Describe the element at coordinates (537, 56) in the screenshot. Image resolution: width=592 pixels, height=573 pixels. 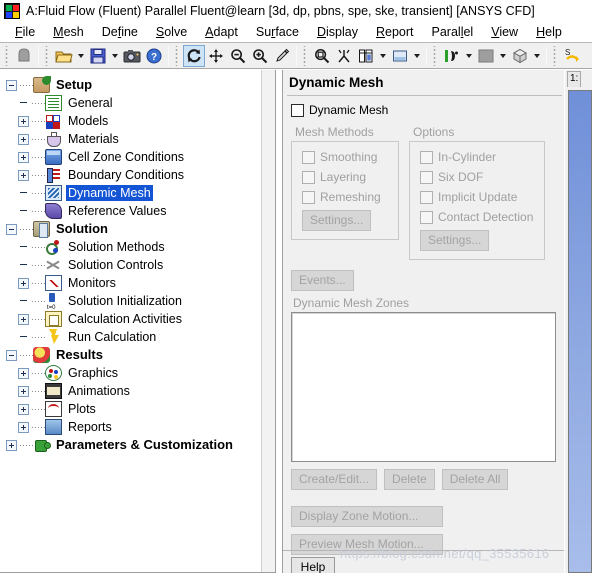
I see `render-dropdown-arrow` at that location.